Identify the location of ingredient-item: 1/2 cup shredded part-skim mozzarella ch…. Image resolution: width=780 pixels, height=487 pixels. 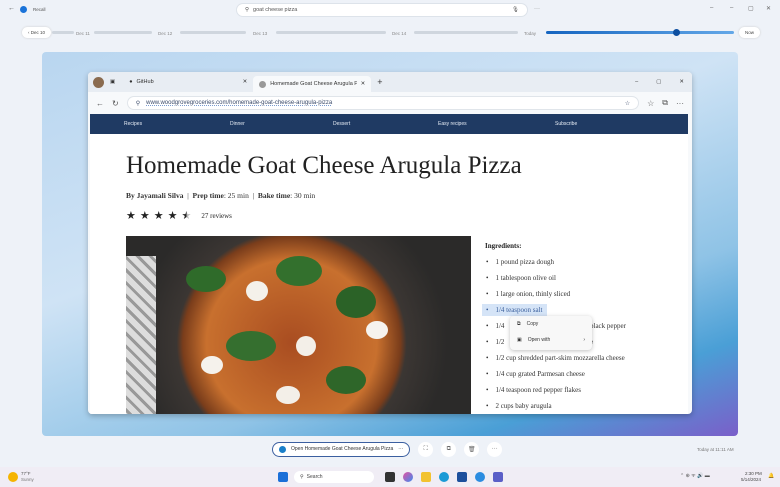
(555, 358).